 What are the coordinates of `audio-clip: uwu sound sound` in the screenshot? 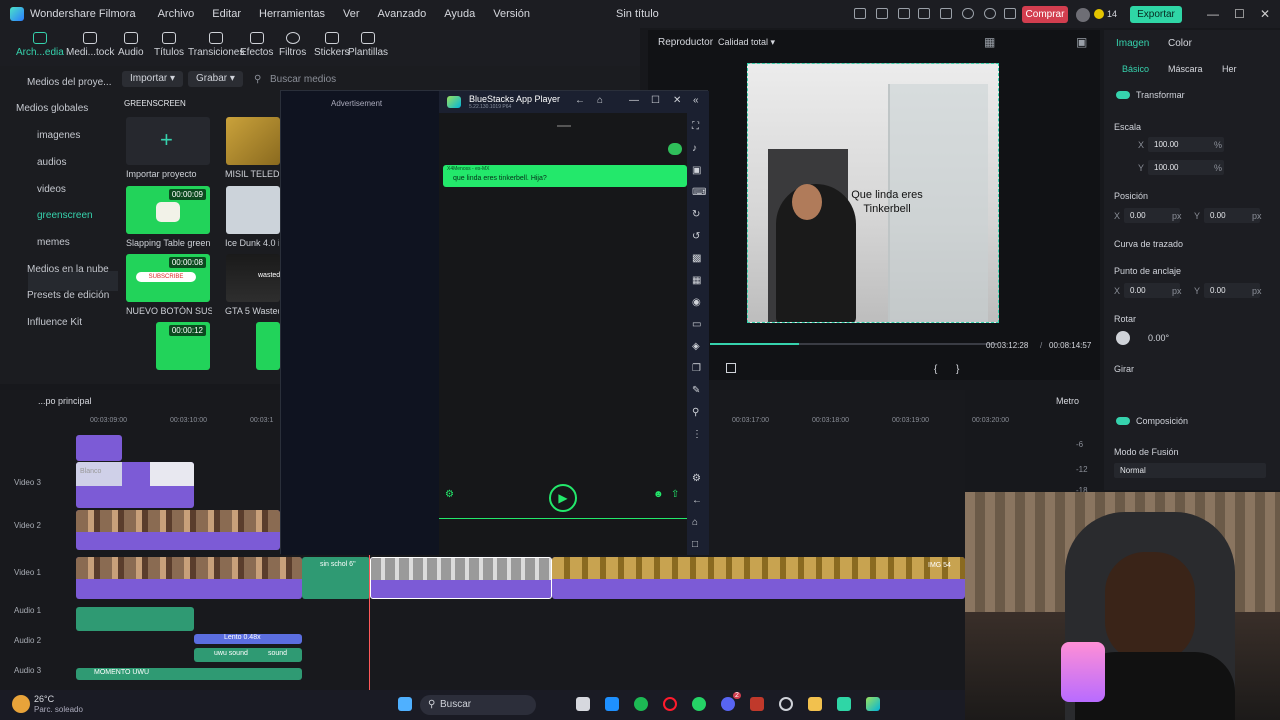 It's located at (248, 655).